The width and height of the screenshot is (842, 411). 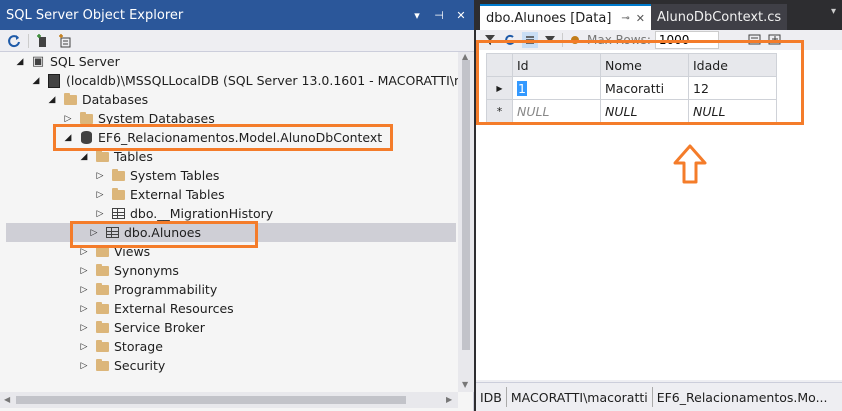 What do you see at coordinates (833, 11) in the screenshot?
I see `tab-list-dropdown-icon: ▾` at bounding box center [833, 11].